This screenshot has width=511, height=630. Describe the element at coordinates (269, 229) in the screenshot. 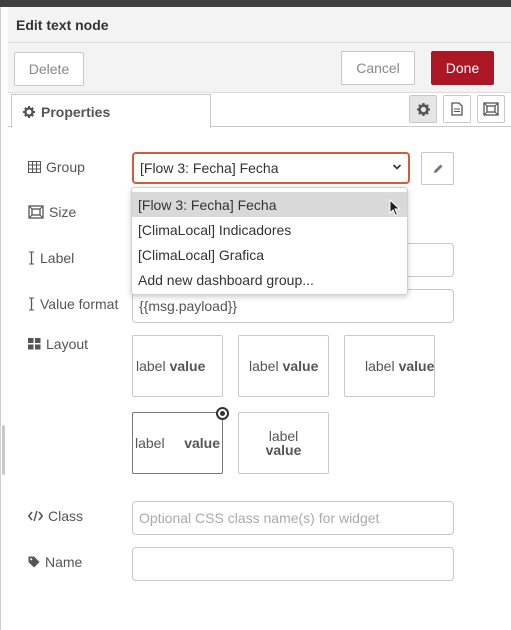

I see `group-option: [ClimaLocal] Indicadores` at that location.